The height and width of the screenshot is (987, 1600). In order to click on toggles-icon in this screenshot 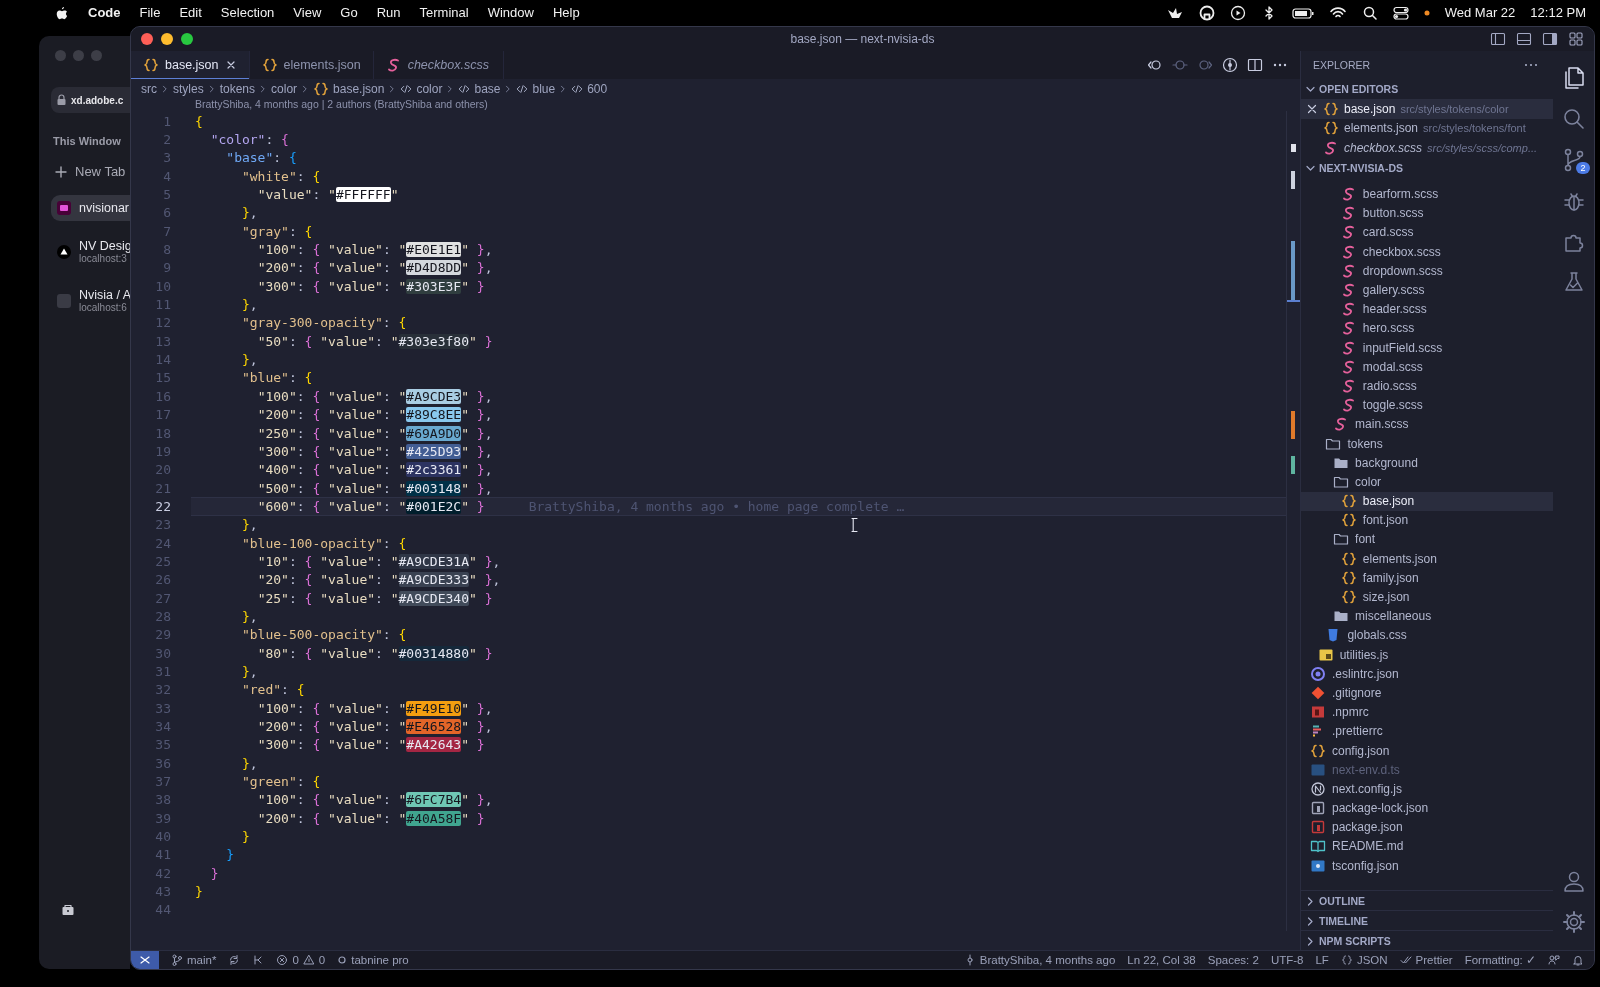, I will do `click(1400, 12)`.